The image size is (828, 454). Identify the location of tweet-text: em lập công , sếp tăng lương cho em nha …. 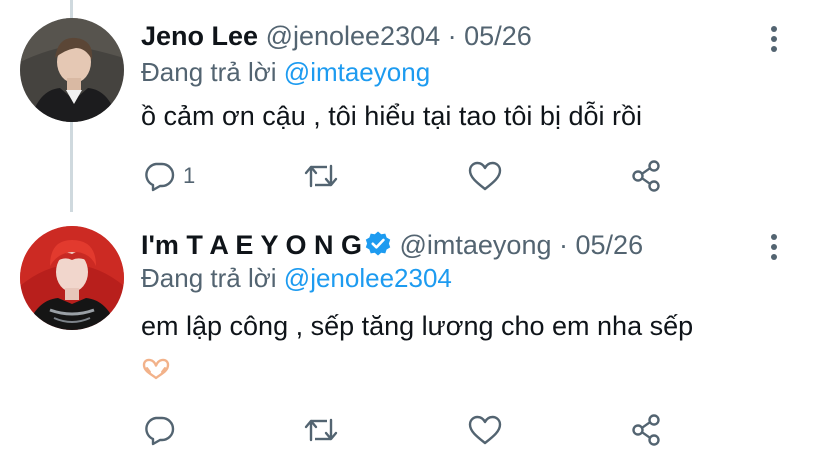
(417, 326).